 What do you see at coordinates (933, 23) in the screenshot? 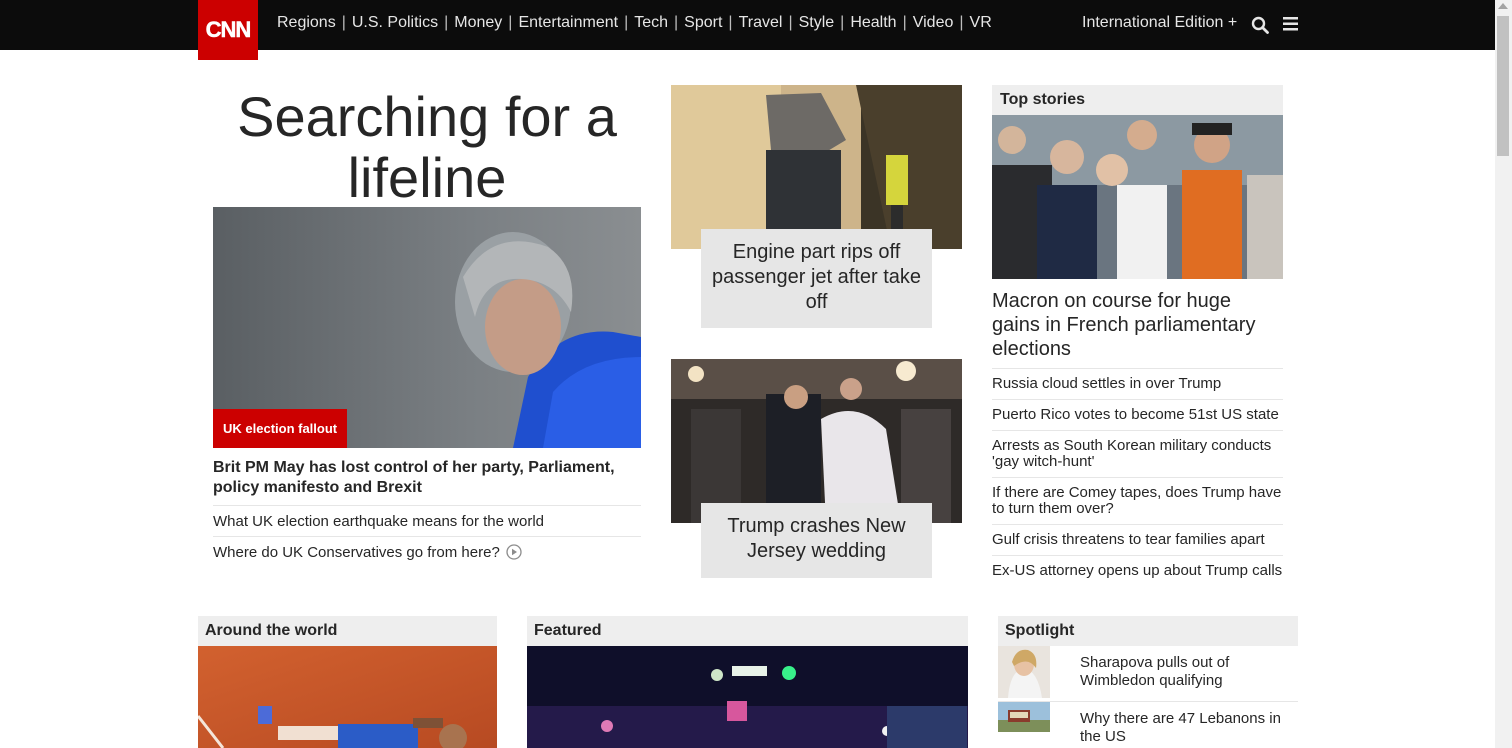
I see `nav-video: Video` at bounding box center [933, 23].